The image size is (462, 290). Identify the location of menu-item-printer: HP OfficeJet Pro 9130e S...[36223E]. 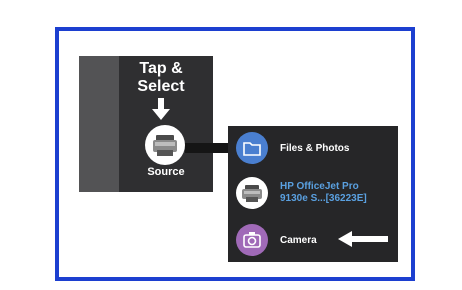
(313, 193).